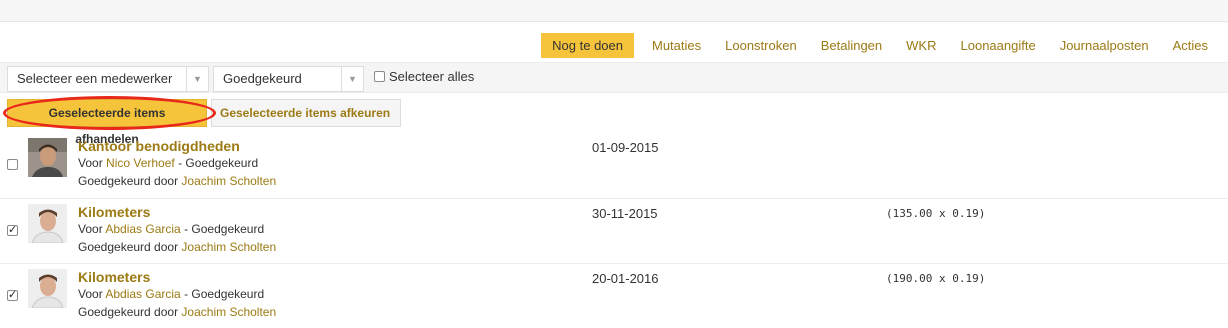 The width and height of the screenshot is (1228, 328). What do you see at coordinates (587, 45) in the screenshot?
I see `tab-nog-te-doen: Nog te doen` at bounding box center [587, 45].